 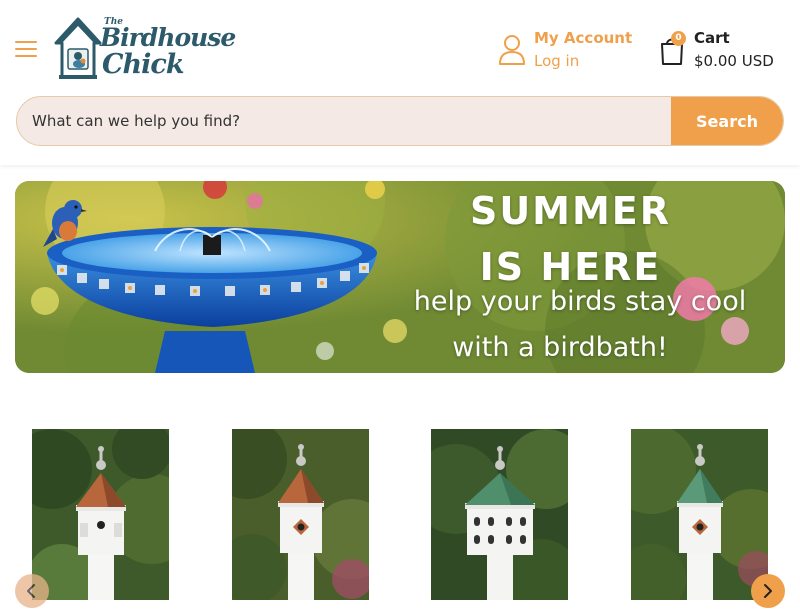 I want to click on banner-subtext-line2: with a birdbath!, so click(x=560, y=347).